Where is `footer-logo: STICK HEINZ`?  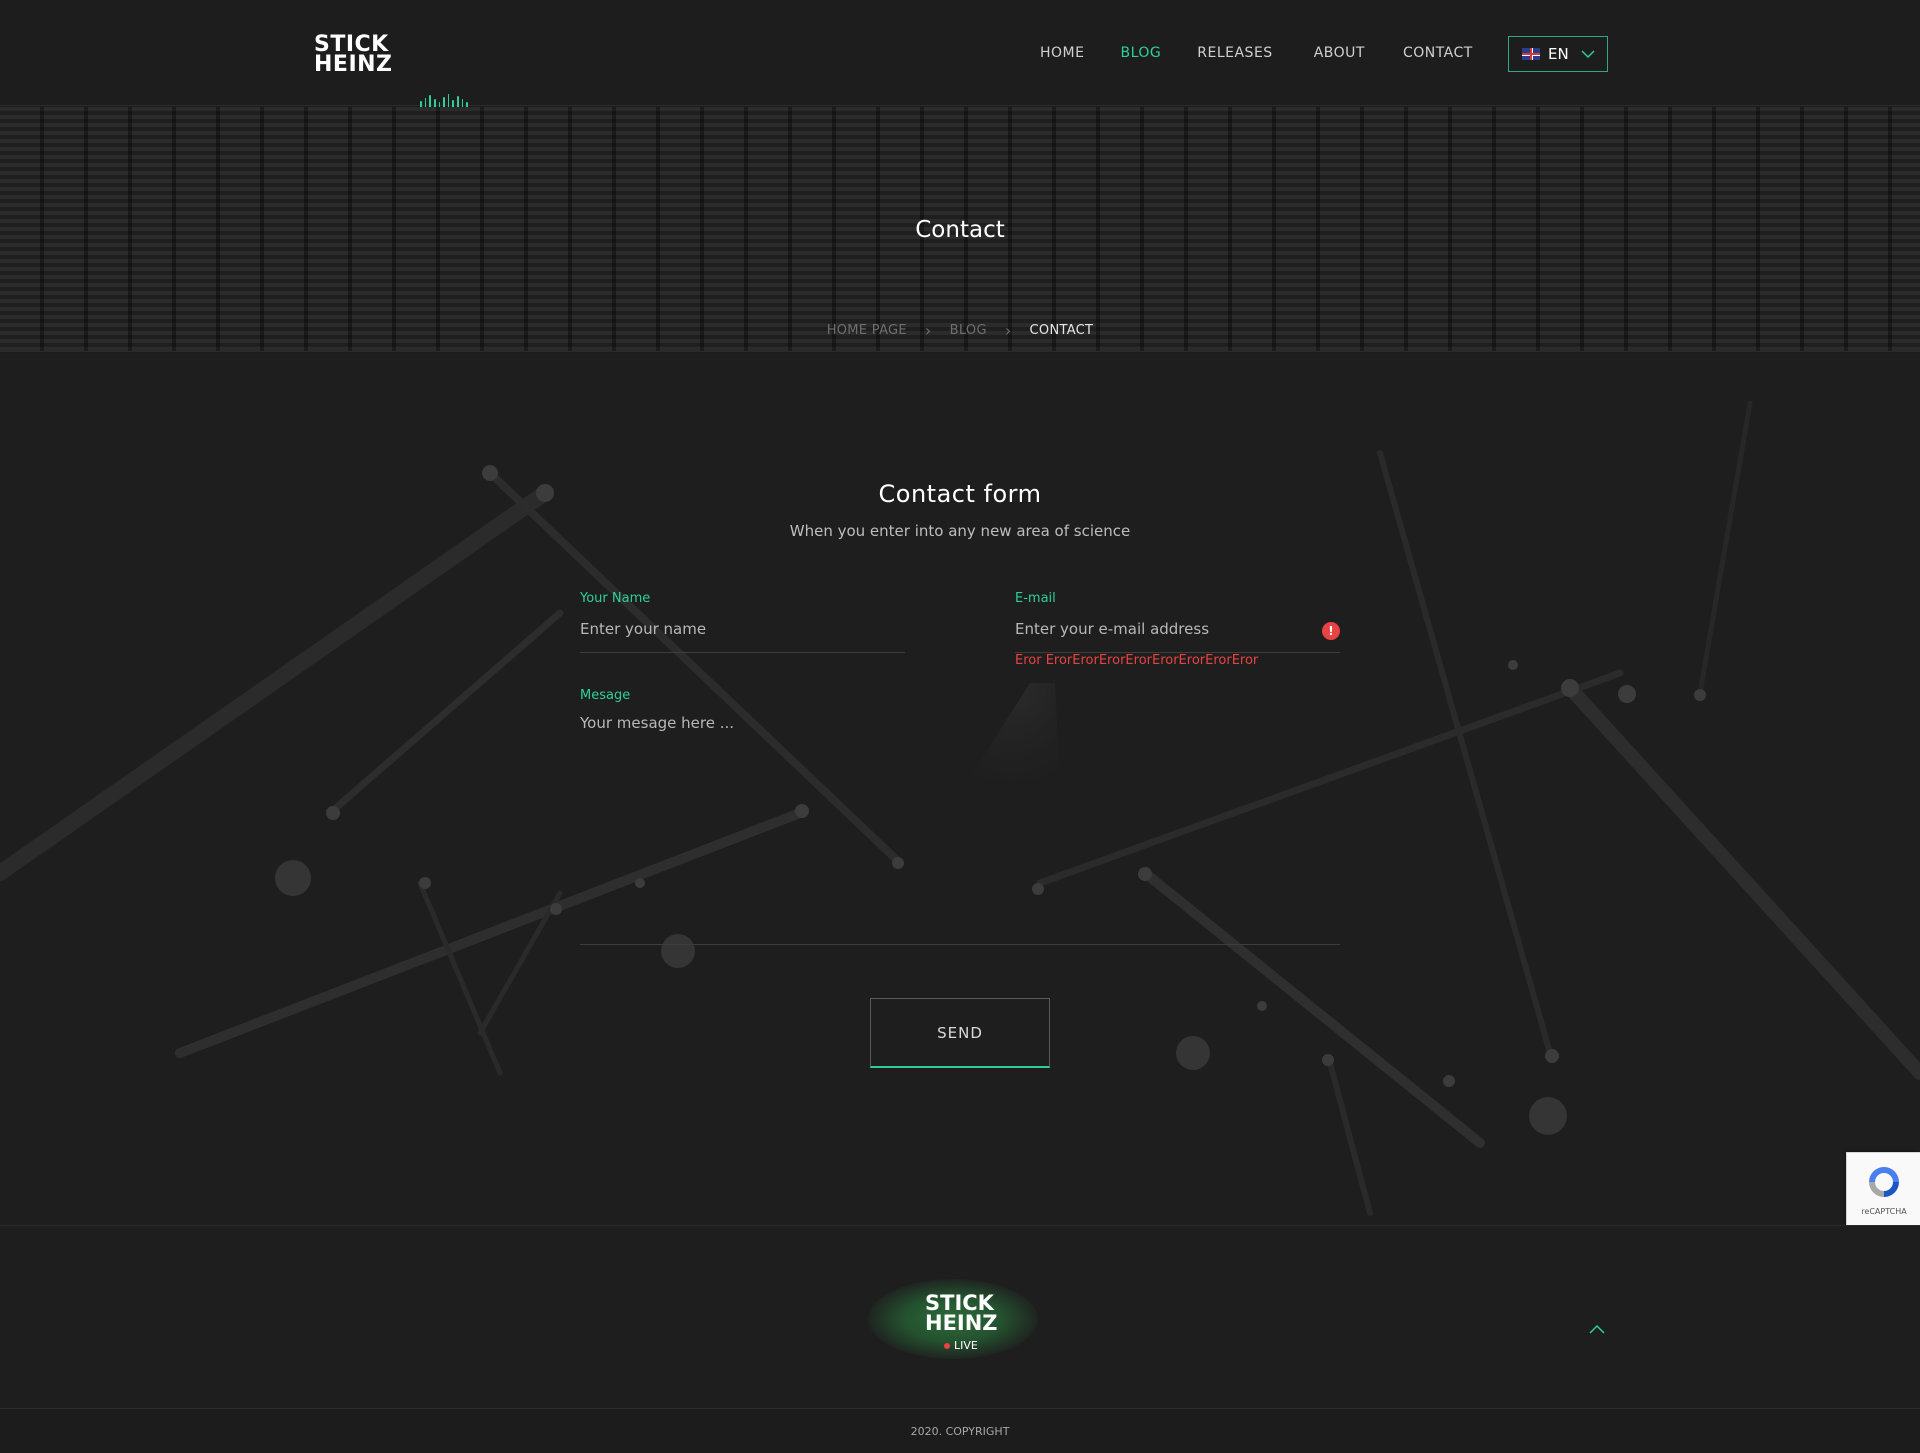 footer-logo: STICK HEINZ is located at coordinates (961, 1313).